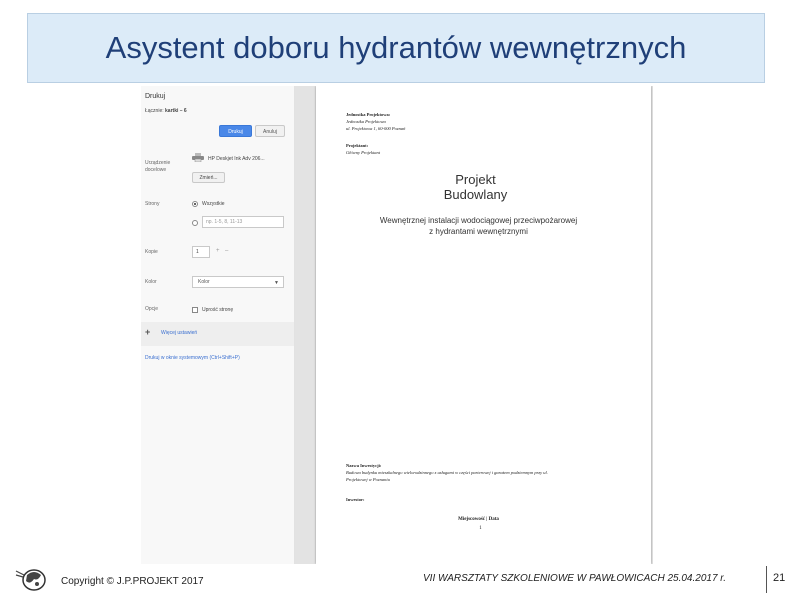 The width and height of the screenshot is (794, 595). What do you see at coordinates (213, 204) in the screenshot?
I see `pages-all-label: Wszystkie` at bounding box center [213, 204].